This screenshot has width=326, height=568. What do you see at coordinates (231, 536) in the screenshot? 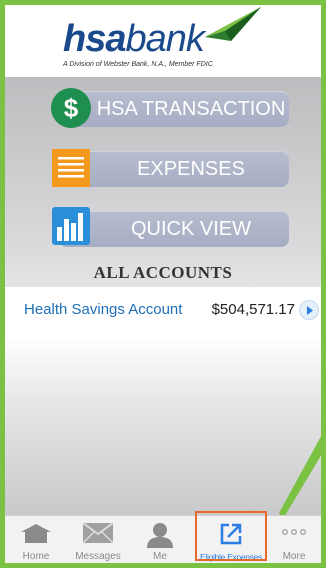
I see `active-tab-highlight` at bounding box center [231, 536].